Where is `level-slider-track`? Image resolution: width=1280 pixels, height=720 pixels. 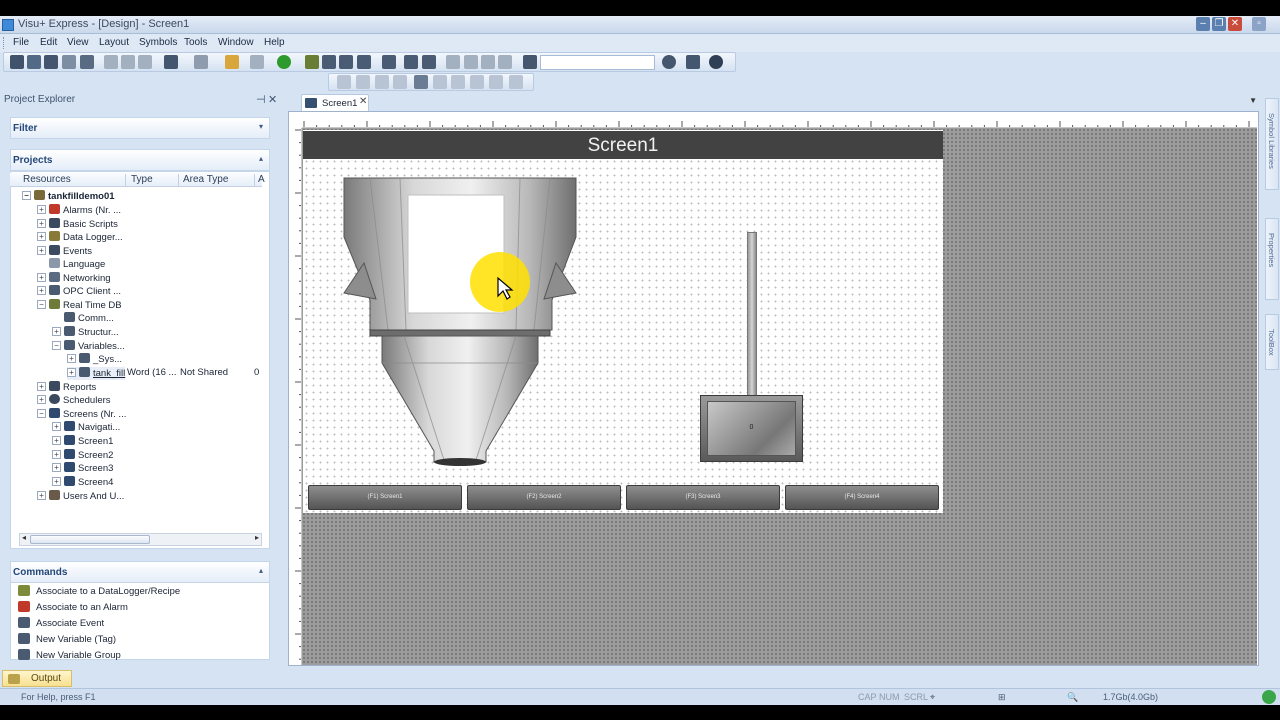
level-slider-track is located at coordinates (752, 314).